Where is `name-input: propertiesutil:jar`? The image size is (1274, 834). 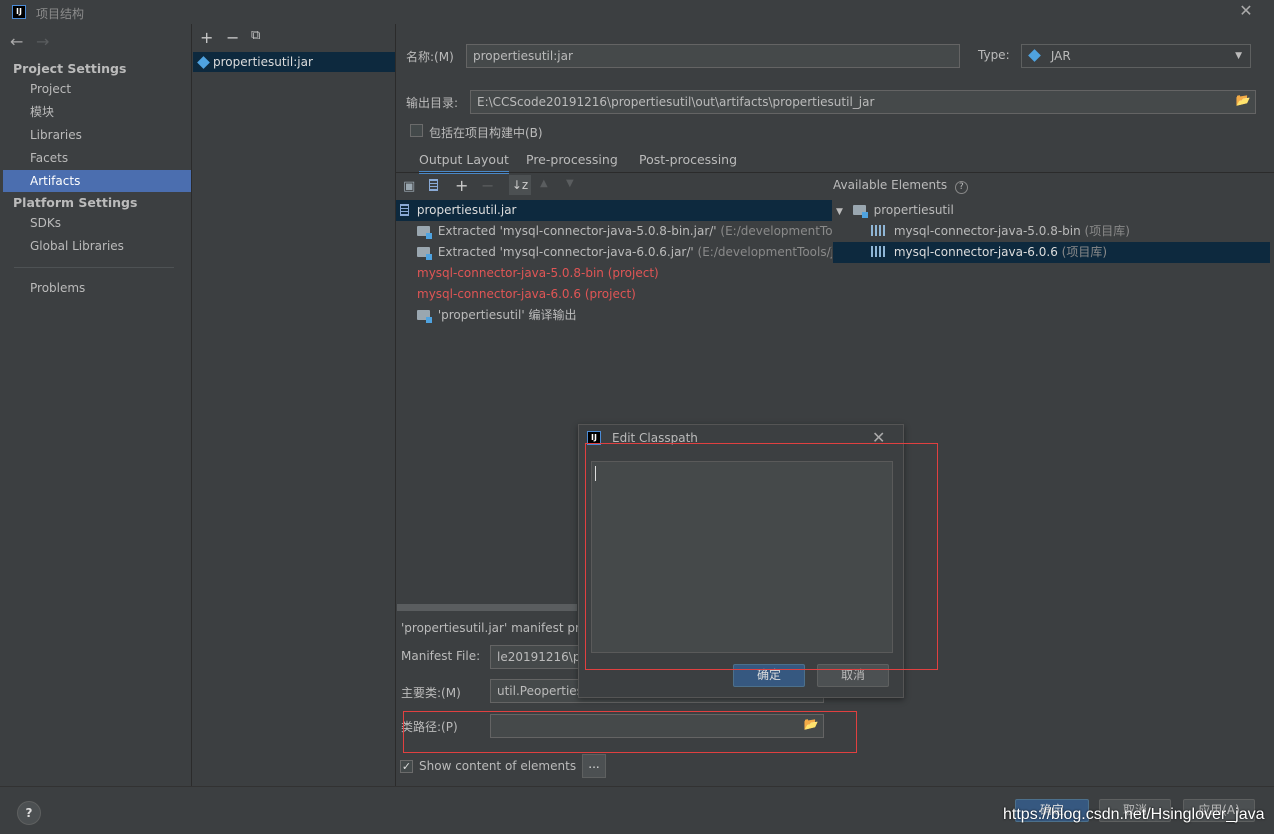 name-input: propertiesutil:jar is located at coordinates (713, 56).